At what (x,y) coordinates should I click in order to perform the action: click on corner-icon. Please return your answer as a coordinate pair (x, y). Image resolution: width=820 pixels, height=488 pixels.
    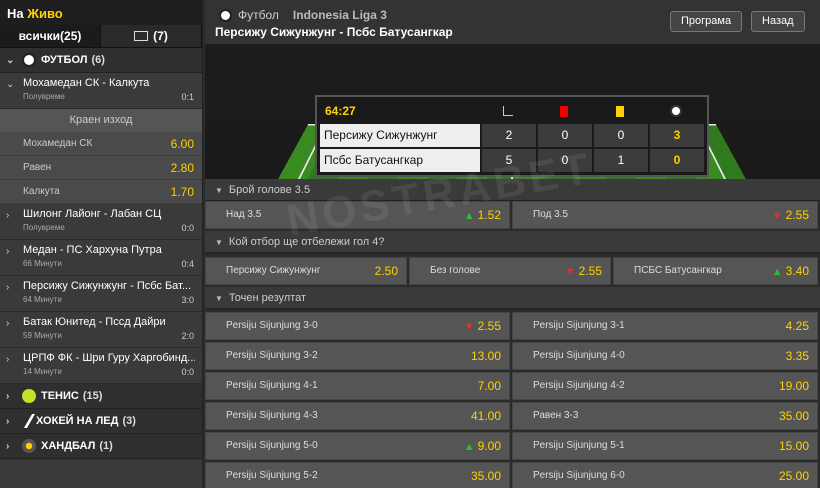
    Looking at the image, I should click on (508, 111).